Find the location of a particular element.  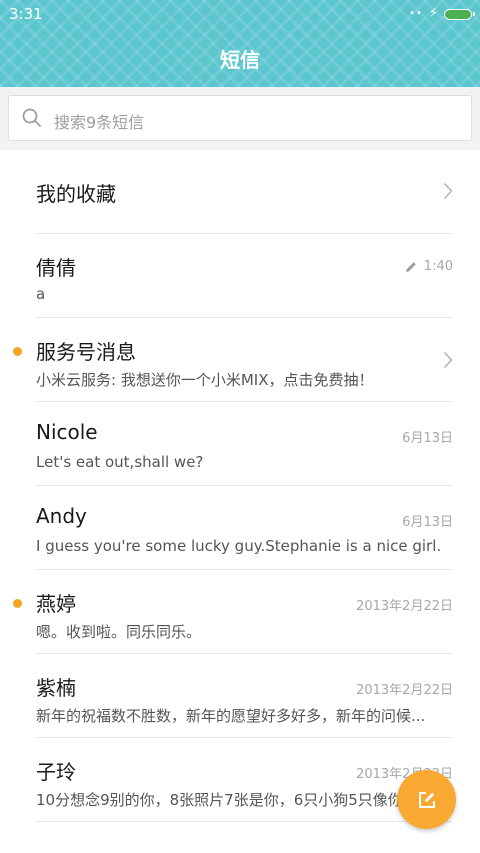

message-preview: 小米云服务: 我想送你一个小米MIX，点击免费抽！ is located at coordinates (205, 380).